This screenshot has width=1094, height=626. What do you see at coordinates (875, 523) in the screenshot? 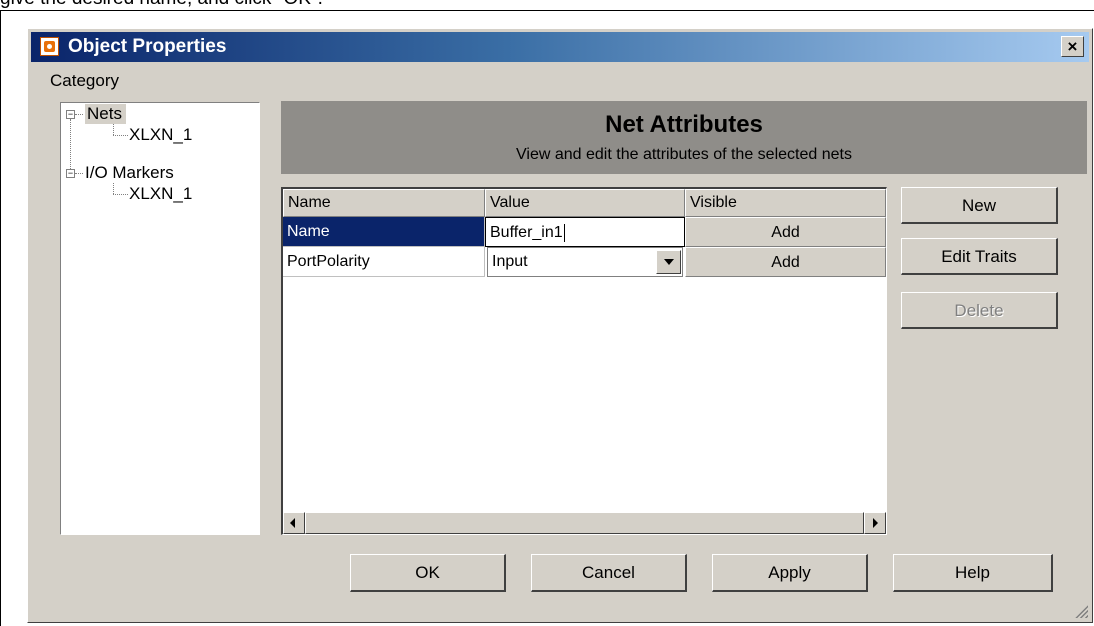
I see `scroll-right-icon` at bounding box center [875, 523].